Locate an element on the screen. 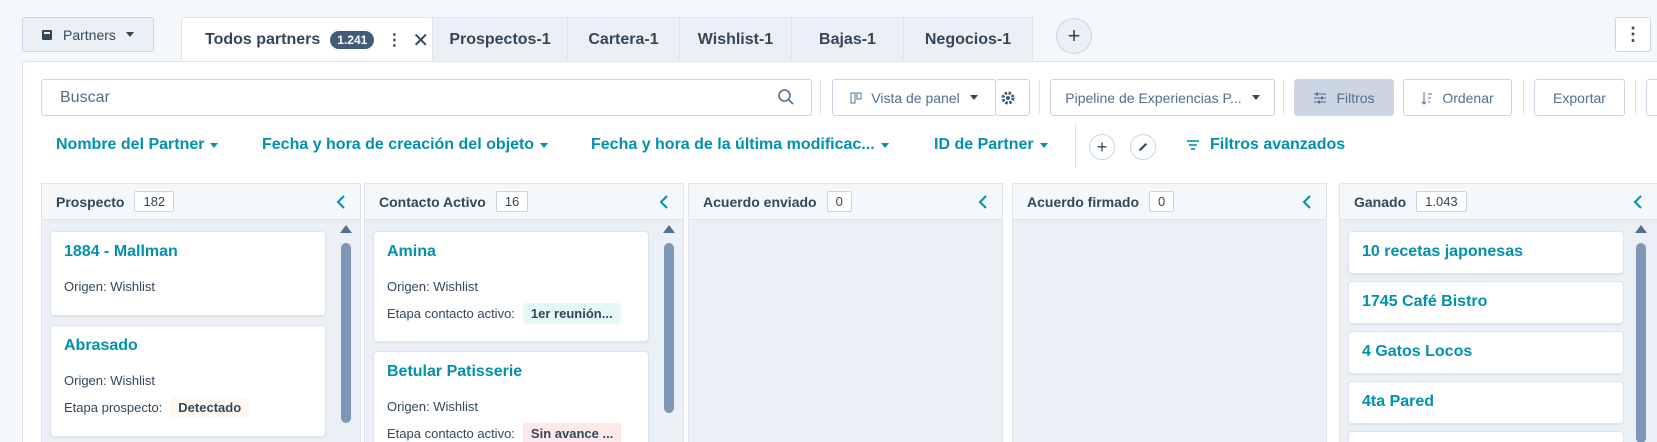 The width and height of the screenshot is (1657, 442). deal-card is located at coordinates (1486, 436).